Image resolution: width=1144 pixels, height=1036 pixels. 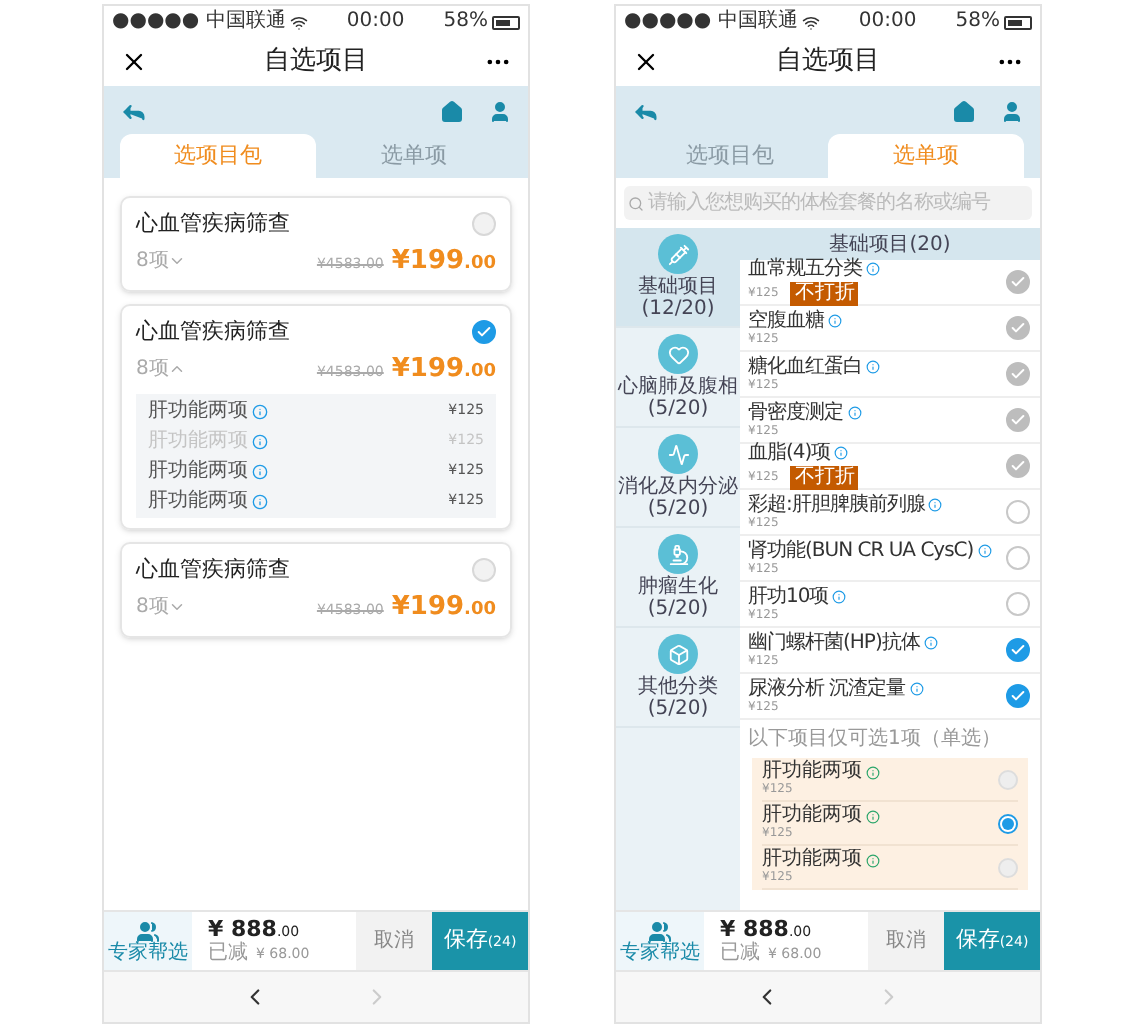 I want to click on category-item: 心脑肺及腹相(5/20), so click(x=678, y=378).